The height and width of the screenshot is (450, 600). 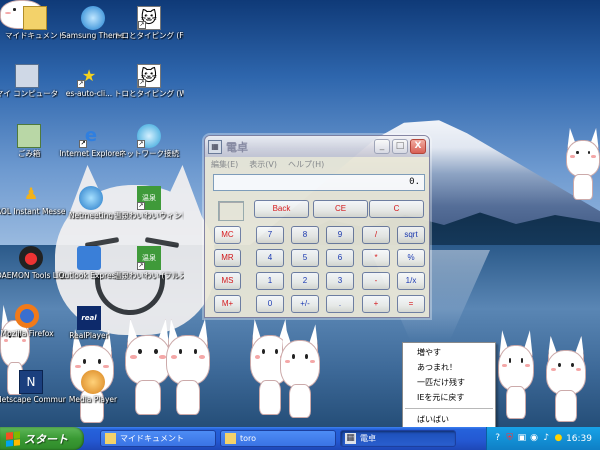 What do you see at coordinates (546, 438) in the screenshot?
I see `volume-icon: ♪` at bounding box center [546, 438].